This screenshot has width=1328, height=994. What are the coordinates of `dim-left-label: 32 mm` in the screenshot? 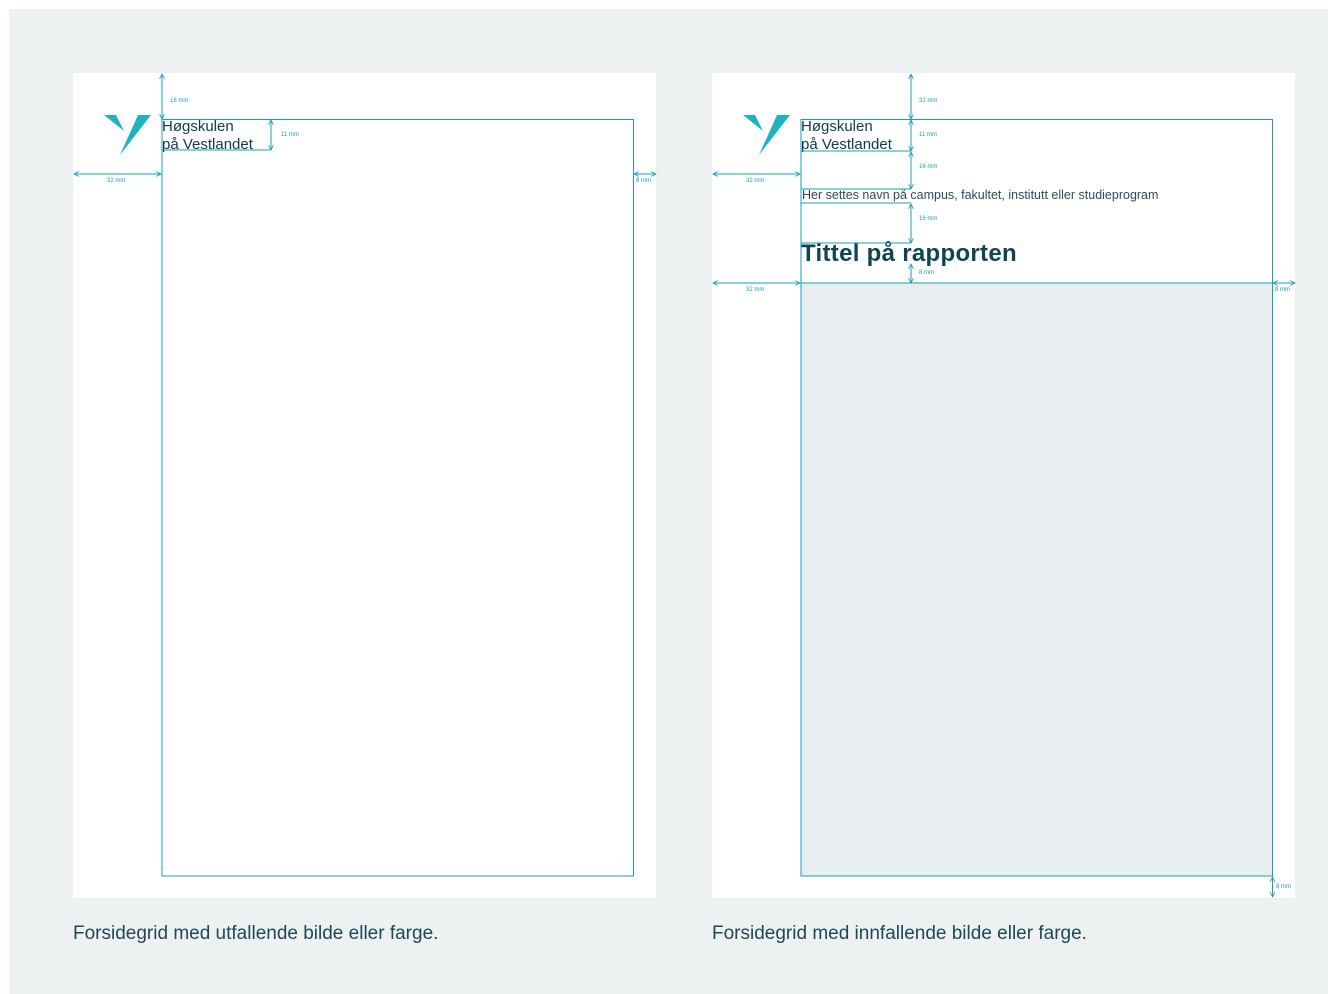 It's located at (116, 181).